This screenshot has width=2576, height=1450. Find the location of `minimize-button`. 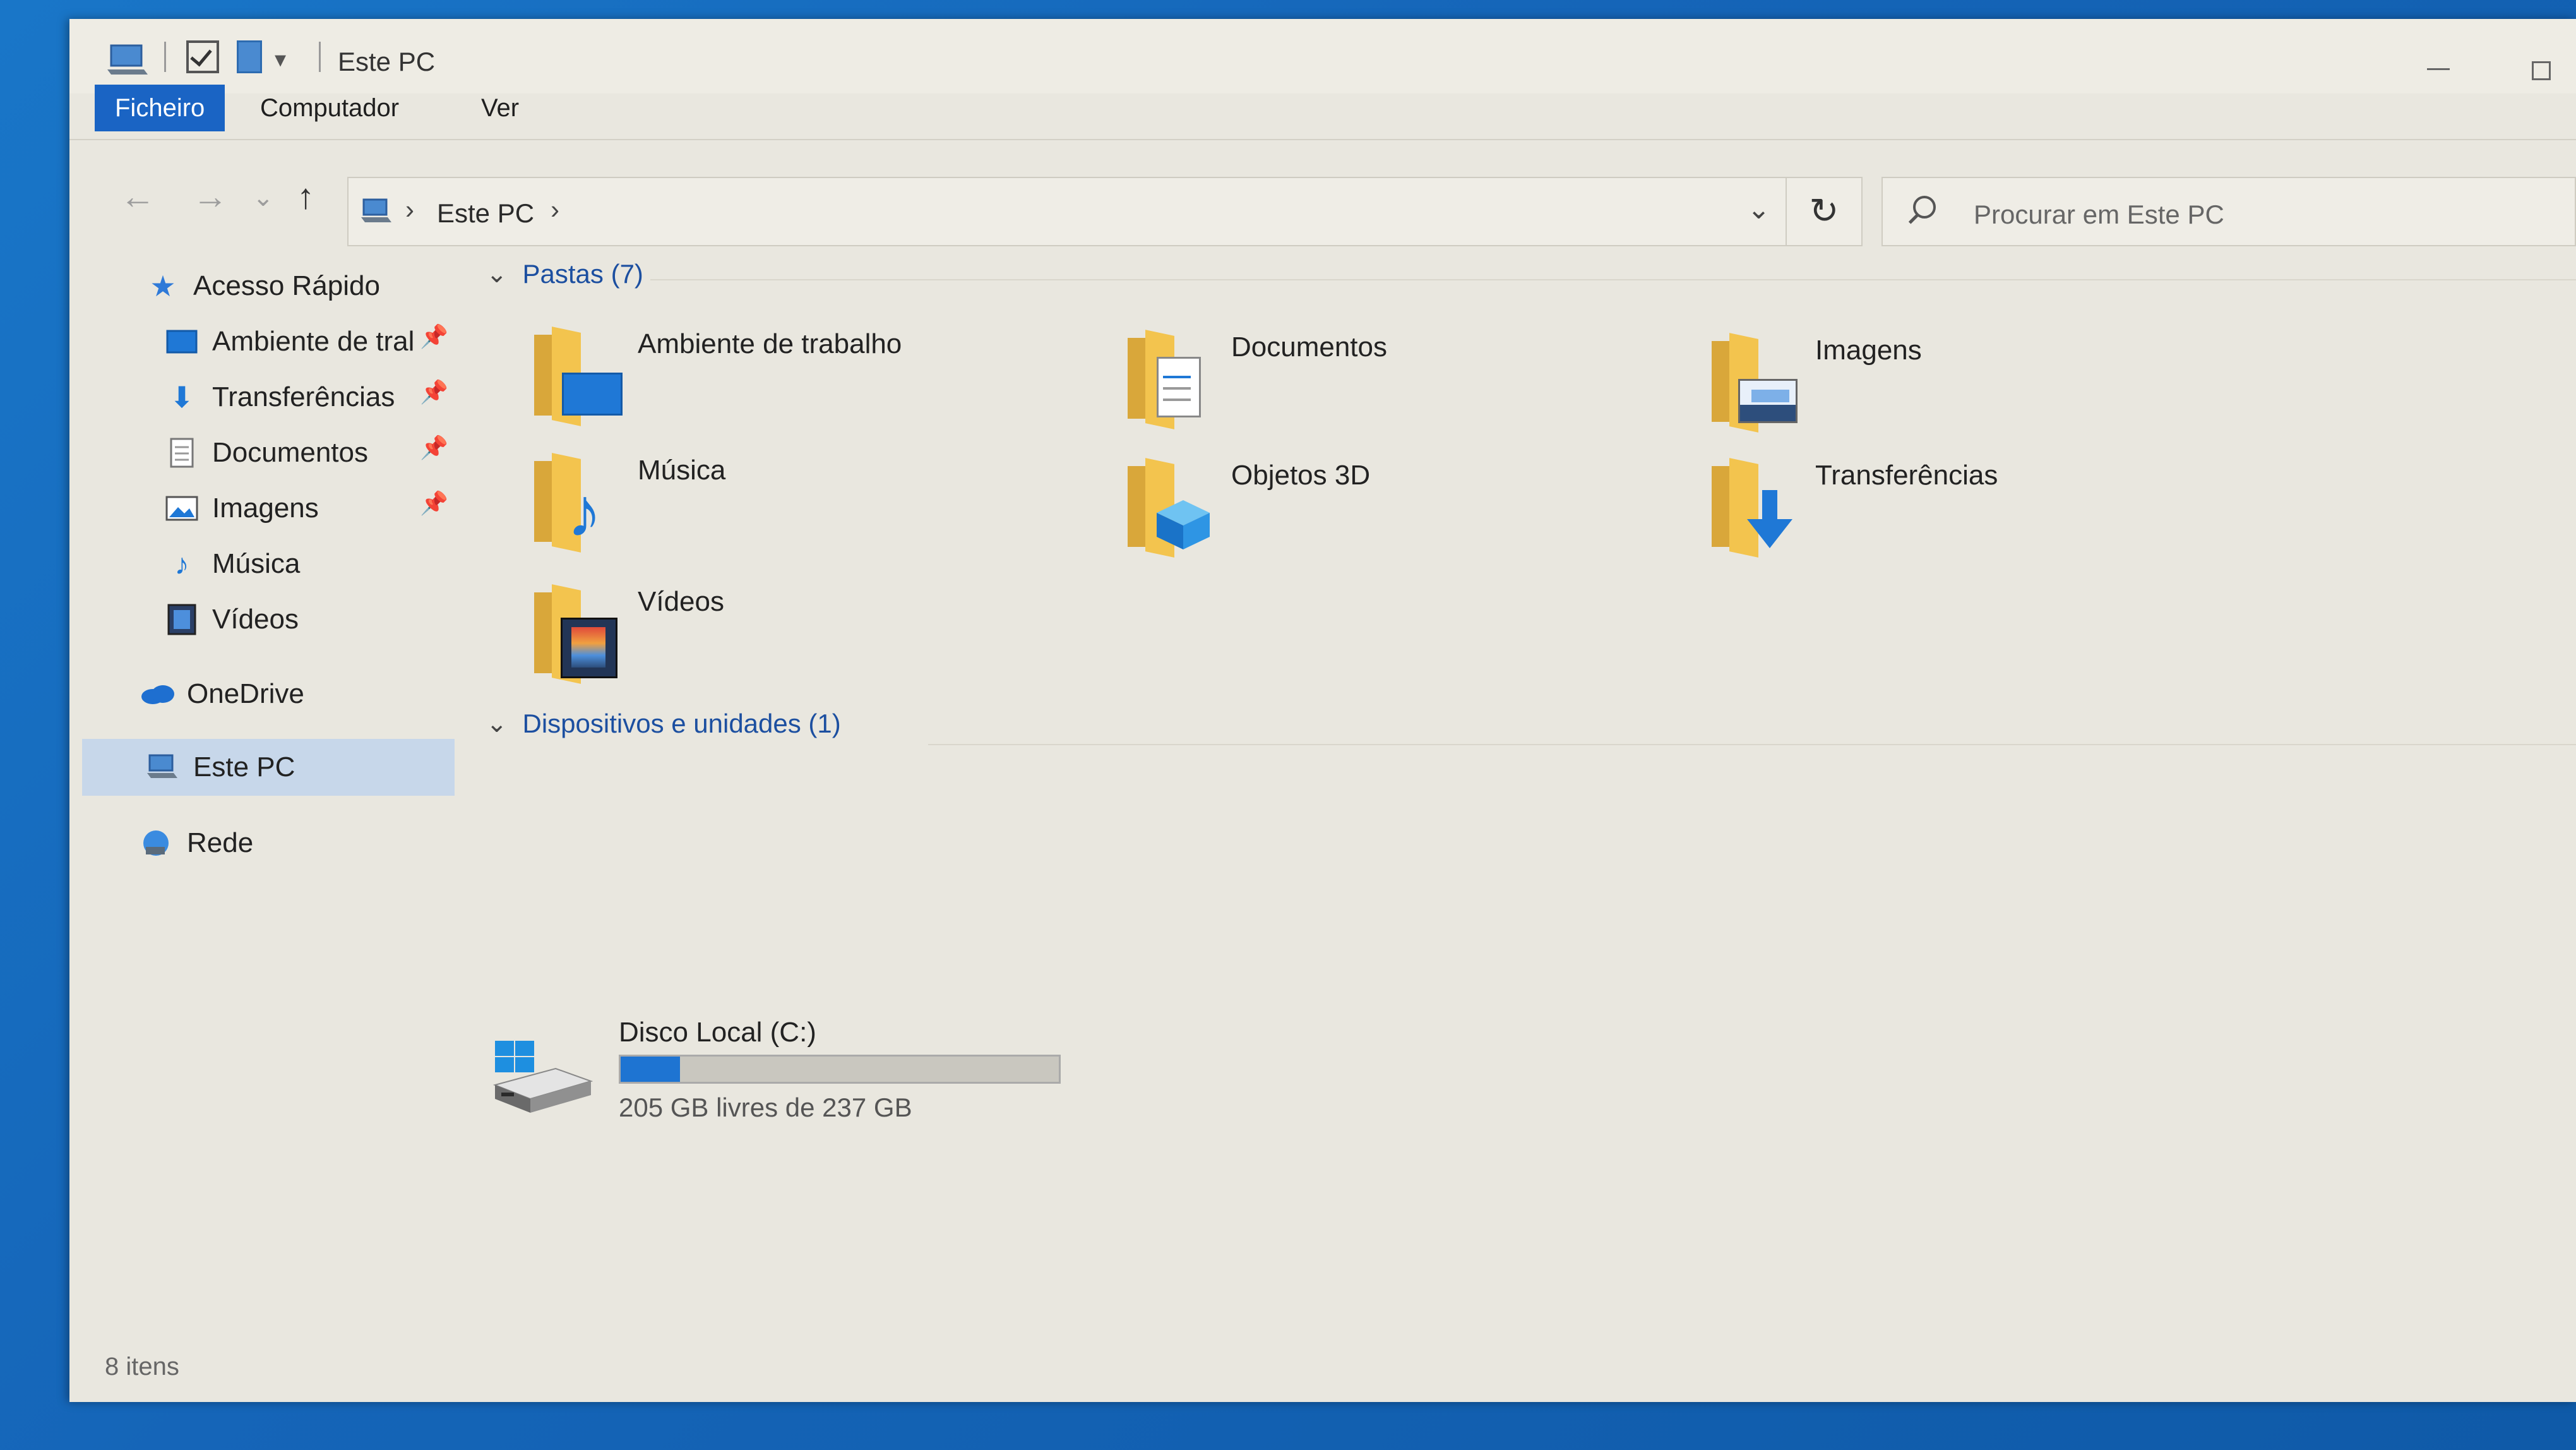

minimize-button is located at coordinates (2438, 69).